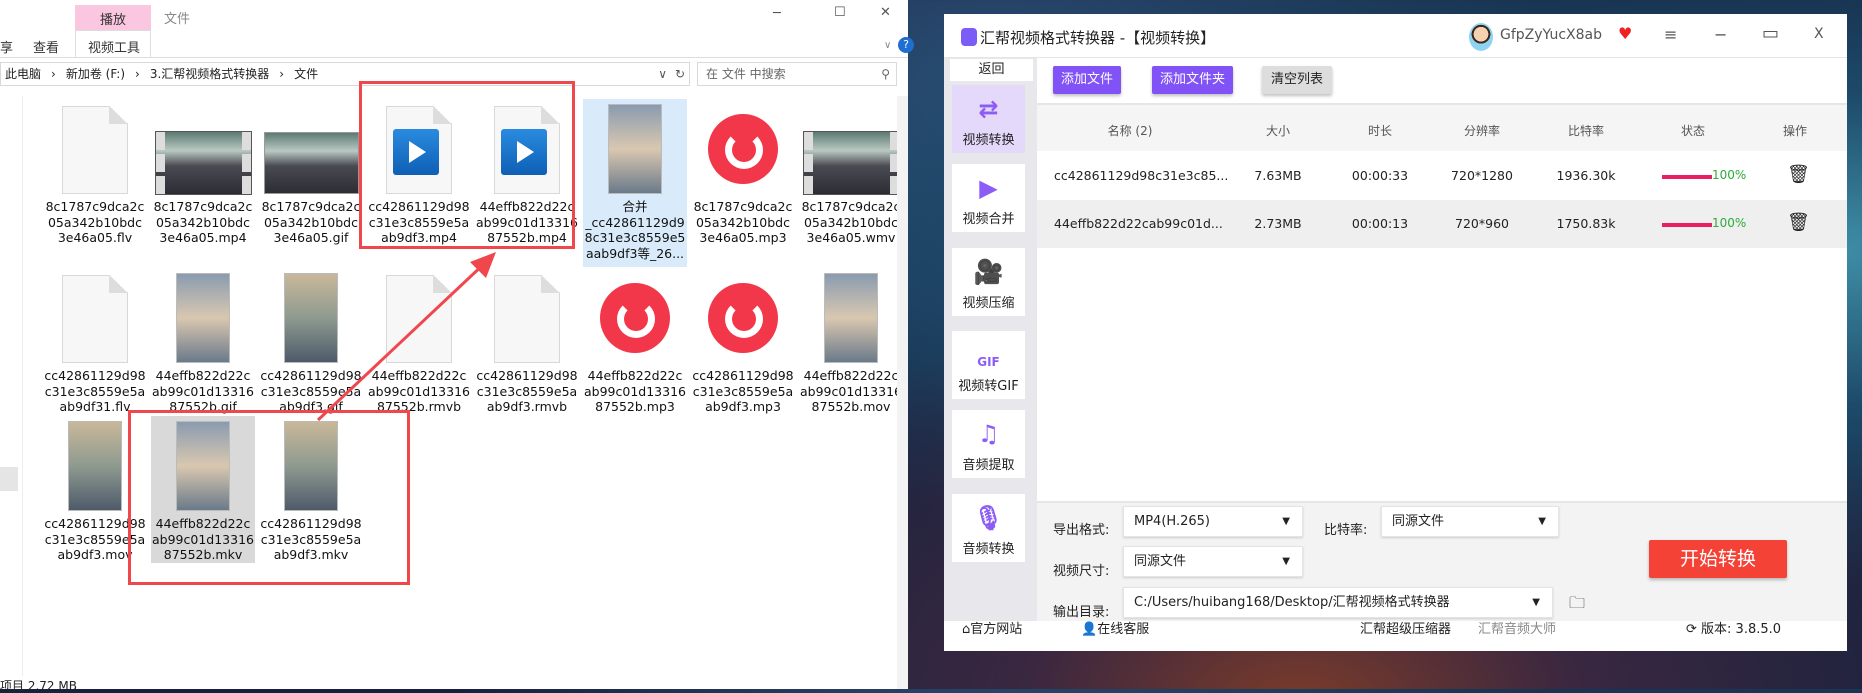  I want to click on annotation-arrow, so click(406, 337).